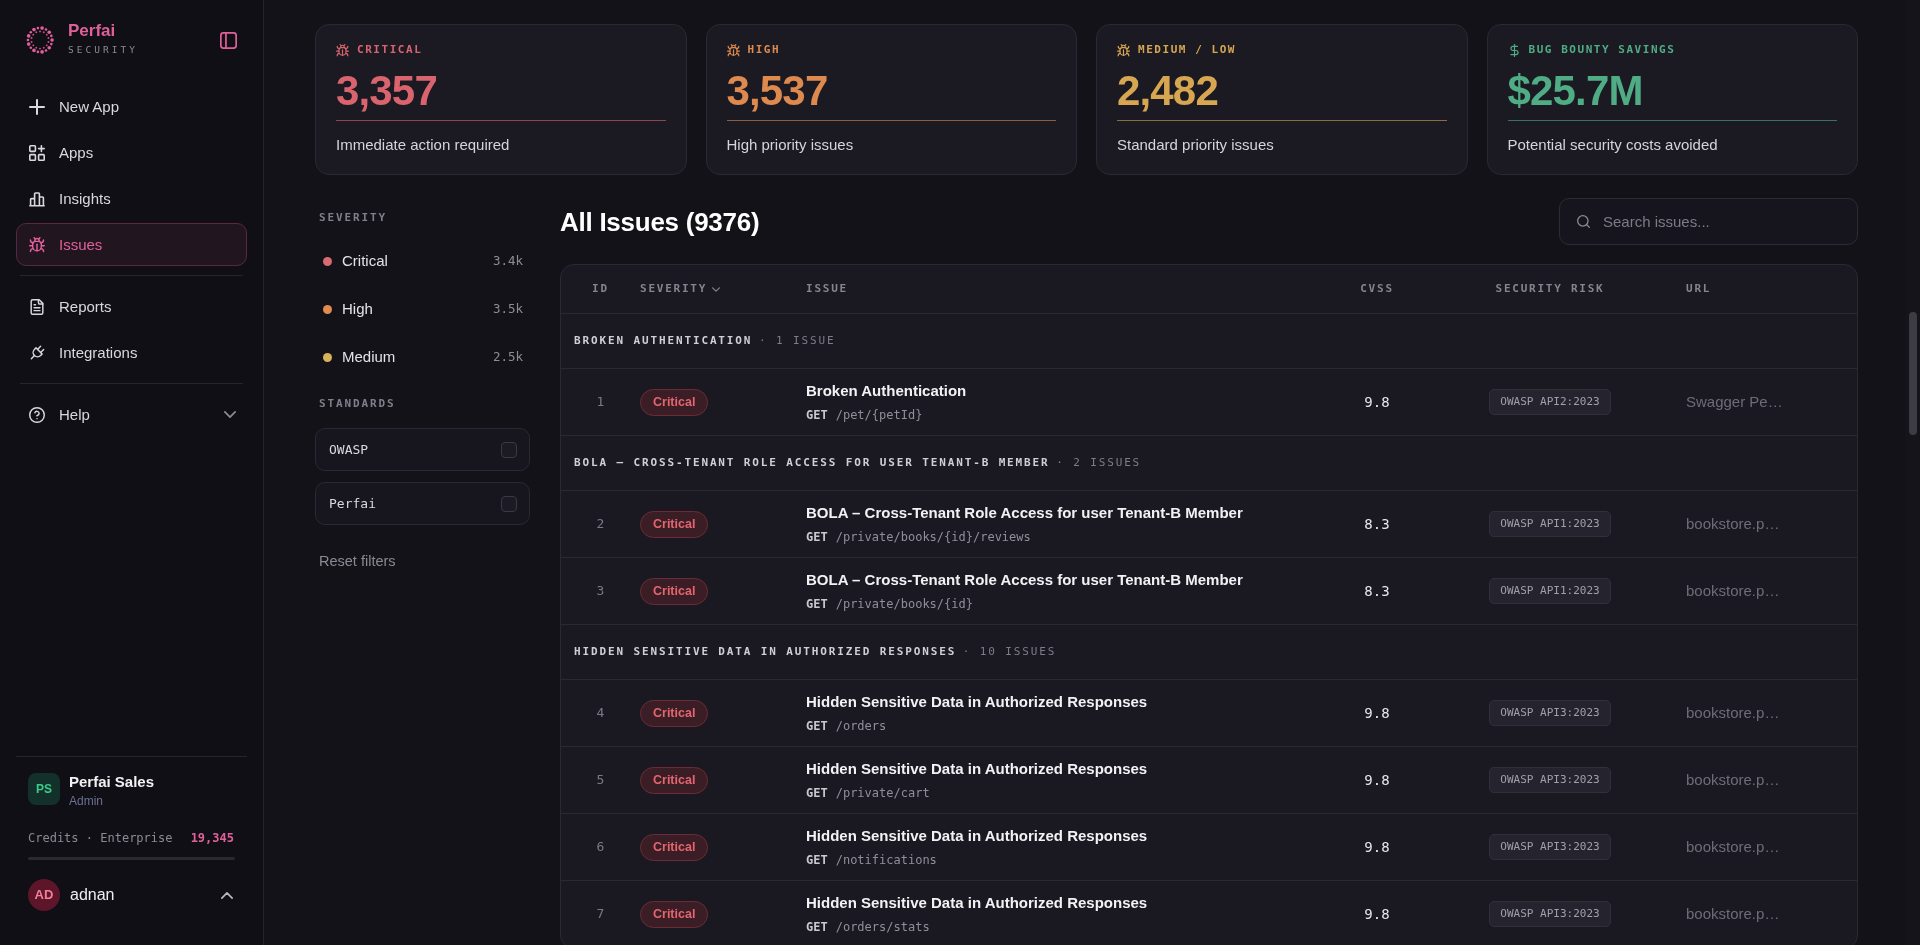  I want to click on bar-chart-icon, so click(37, 198).